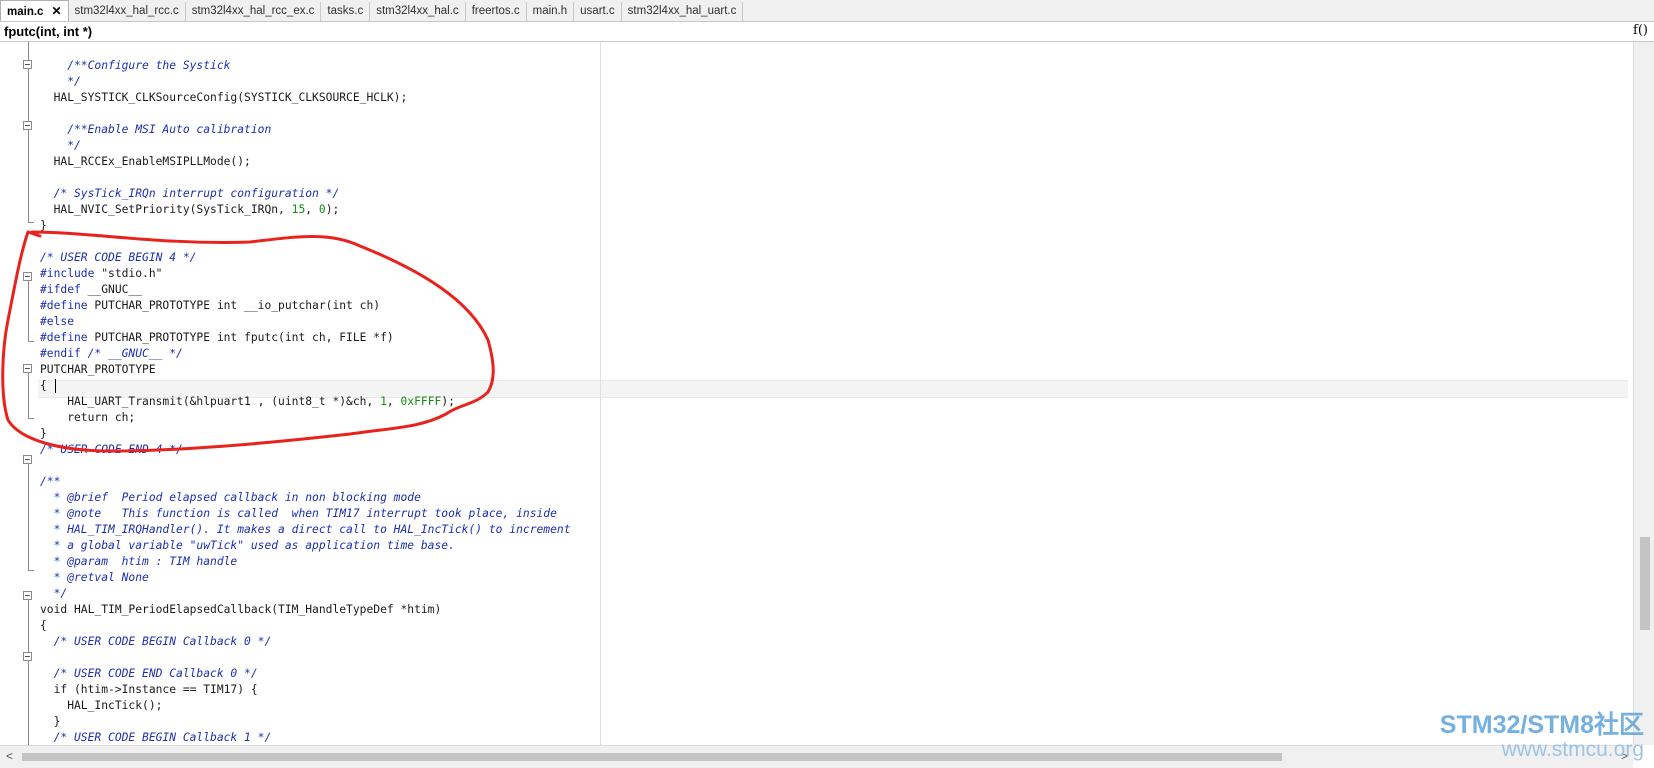 Image resolution: width=1654 pixels, height=768 pixels. Describe the element at coordinates (1572, 749) in the screenshot. I see `watermark-url: www.stmcu.org` at that location.